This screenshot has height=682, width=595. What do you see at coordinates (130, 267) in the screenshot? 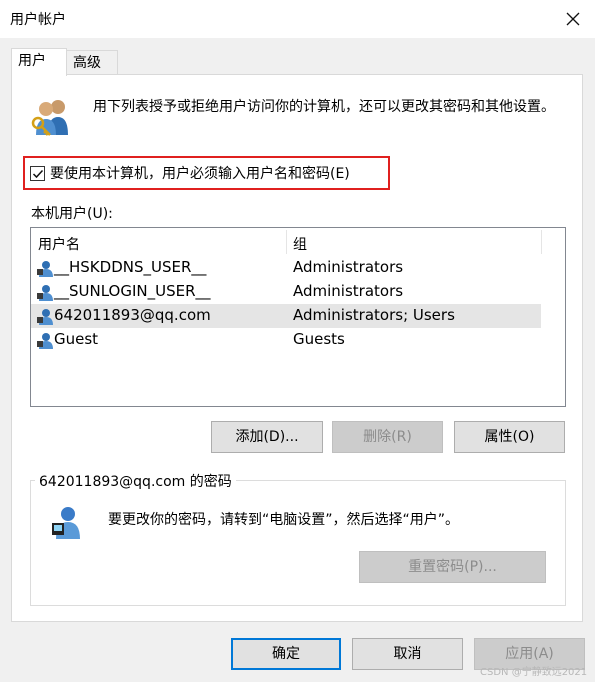
I see `user-name: __HSKDDNS_USER__` at bounding box center [130, 267].